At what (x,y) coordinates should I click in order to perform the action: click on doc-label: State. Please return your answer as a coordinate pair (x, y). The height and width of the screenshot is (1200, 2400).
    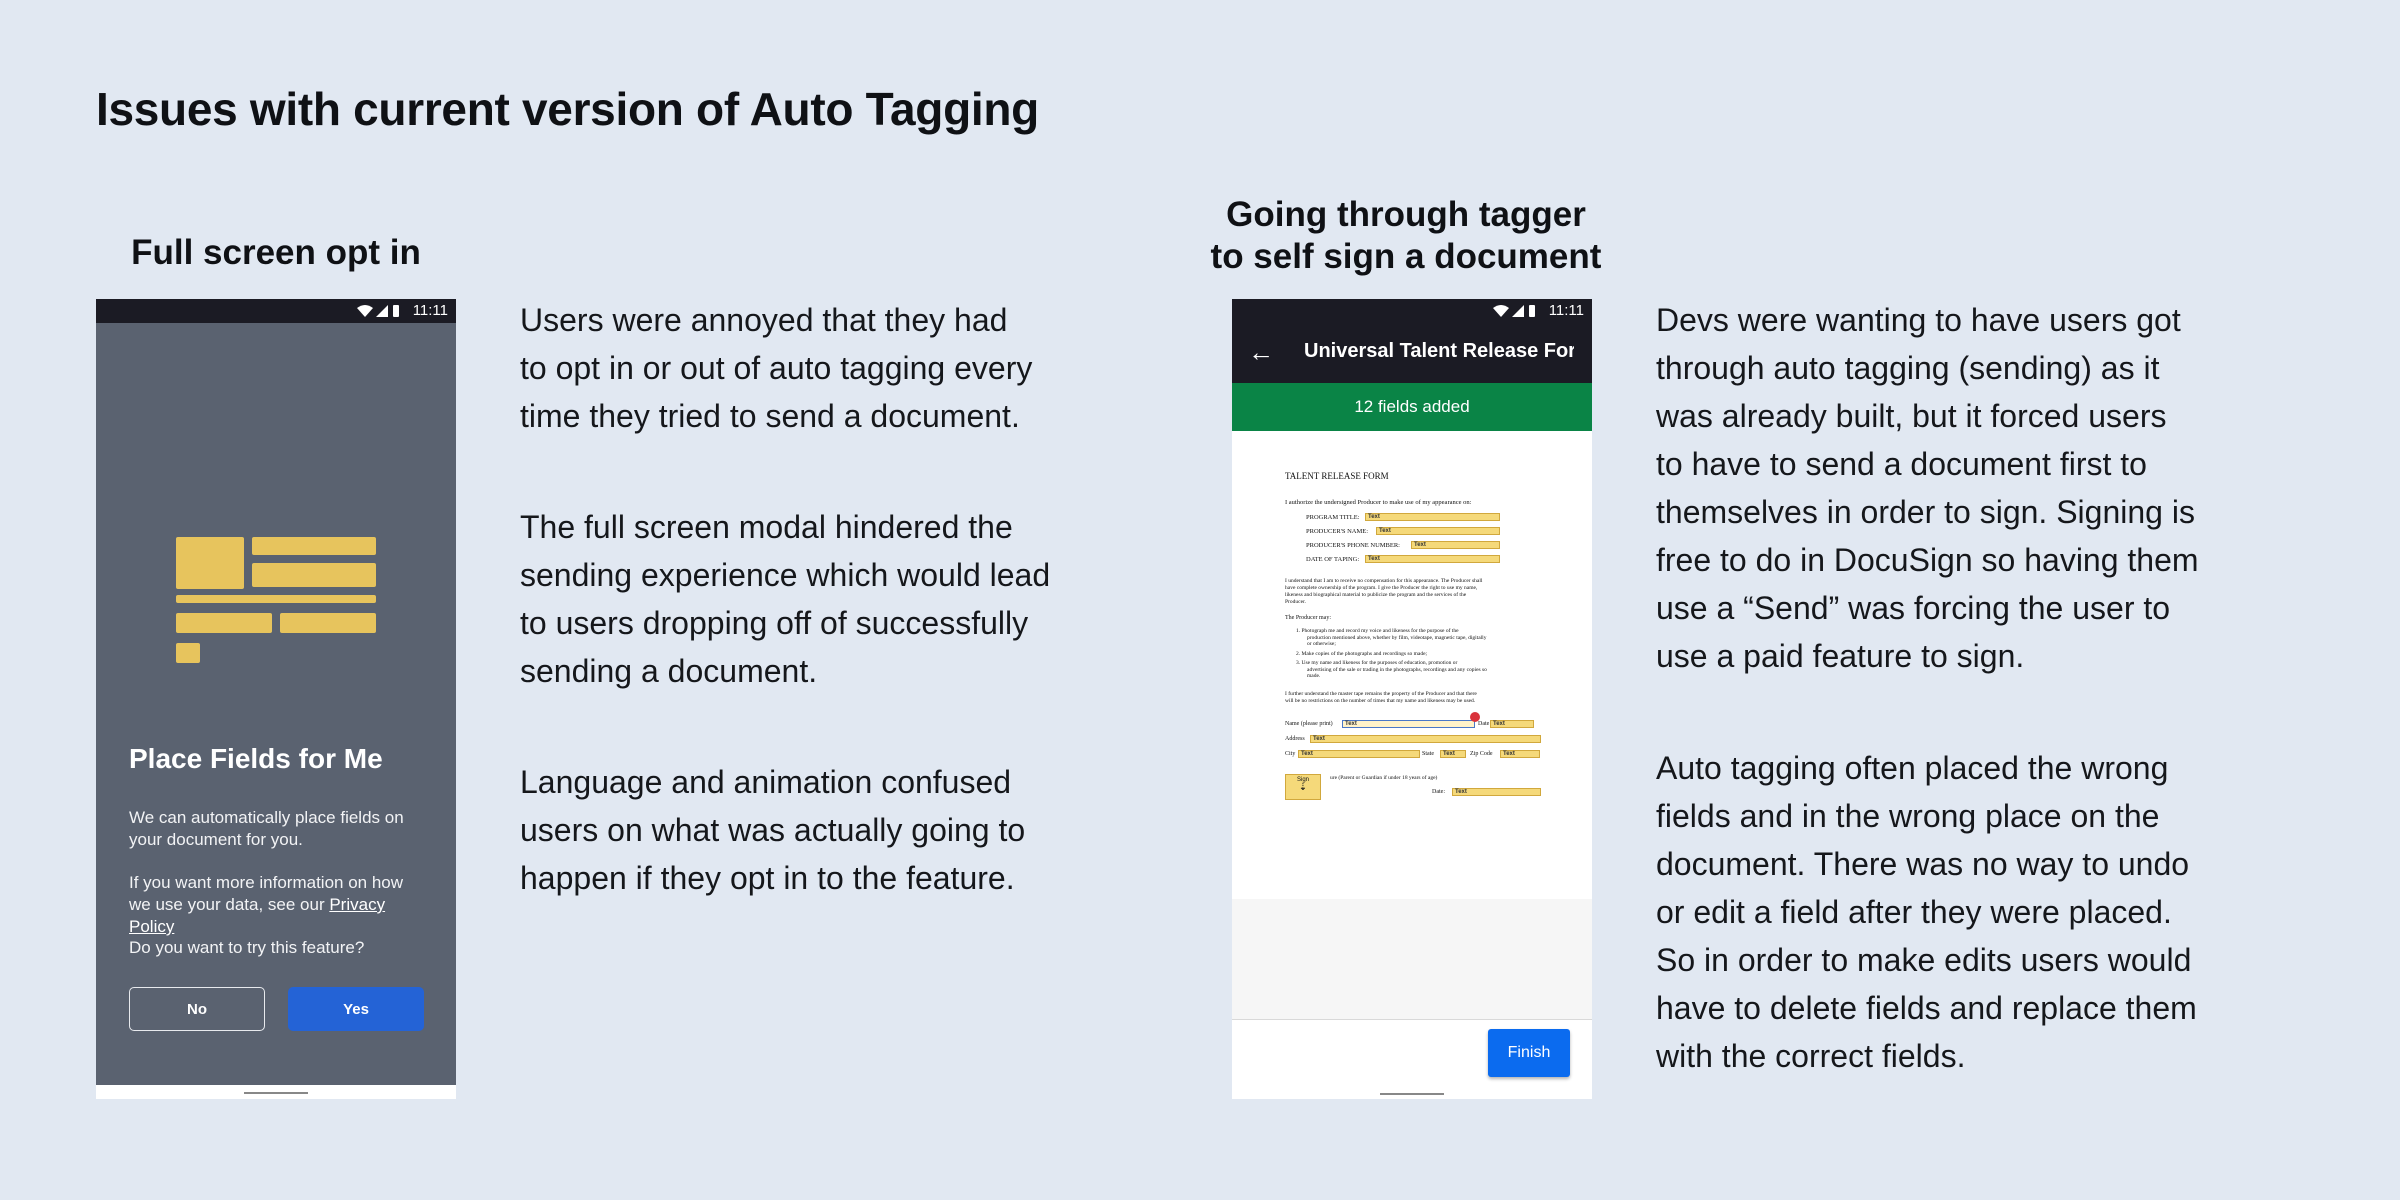
    Looking at the image, I should click on (1428, 754).